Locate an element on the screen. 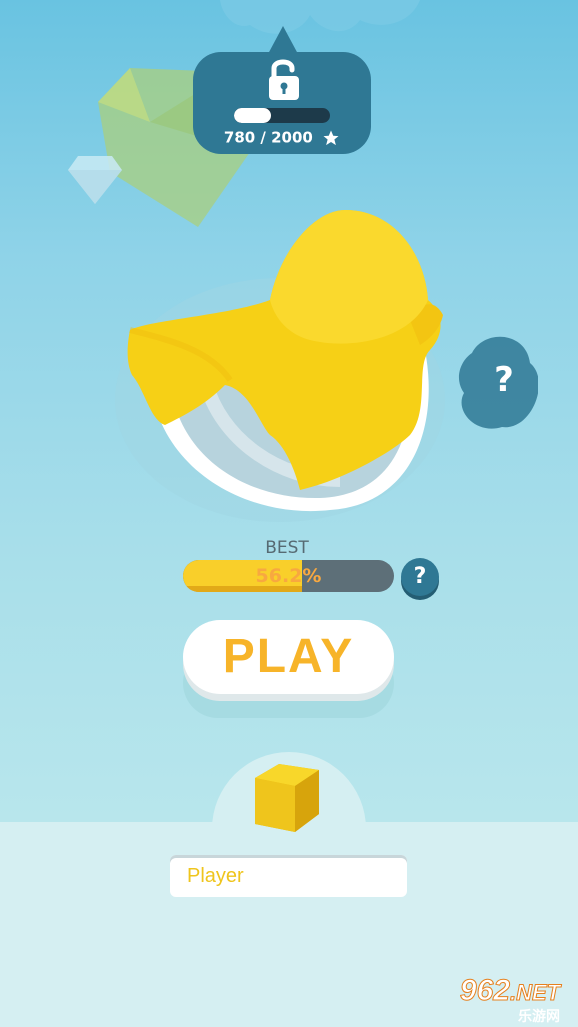 The width and height of the screenshot is (578, 1027). best-help-button: ? is located at coordinates (420, 577).